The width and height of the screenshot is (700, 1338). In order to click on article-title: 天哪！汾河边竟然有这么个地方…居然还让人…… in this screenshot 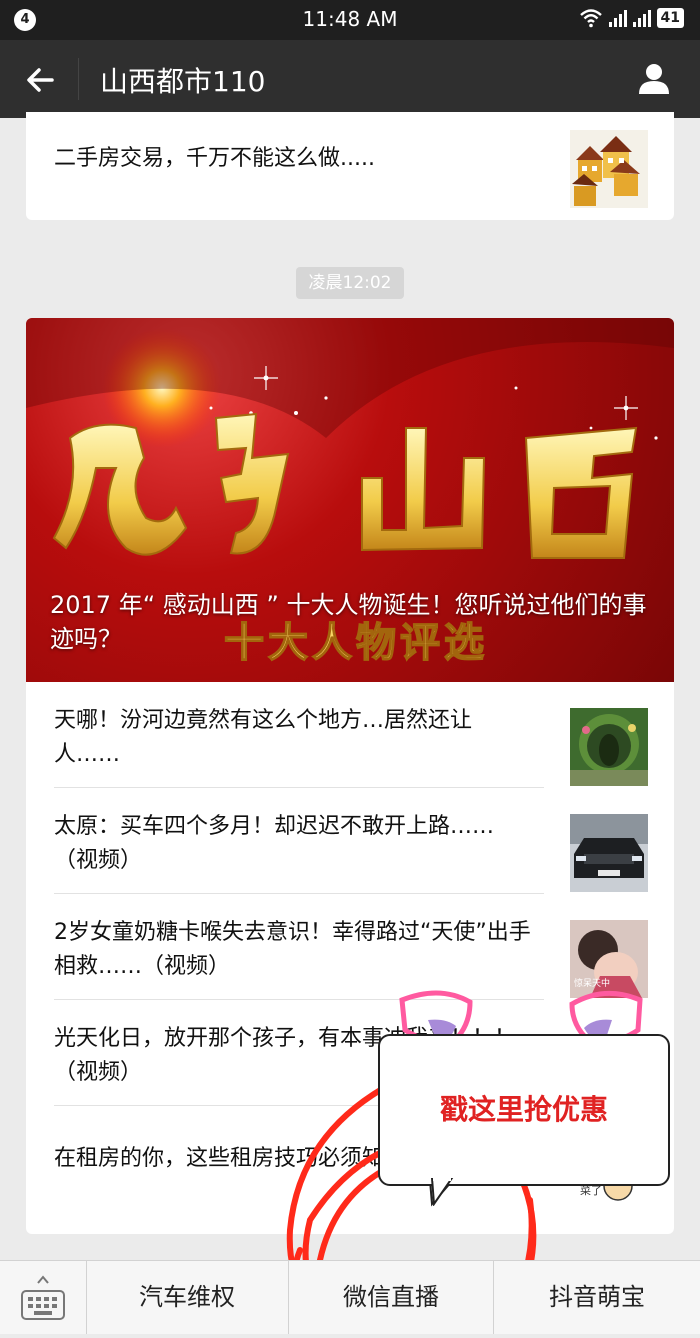, I will do `click(294, 738)`.